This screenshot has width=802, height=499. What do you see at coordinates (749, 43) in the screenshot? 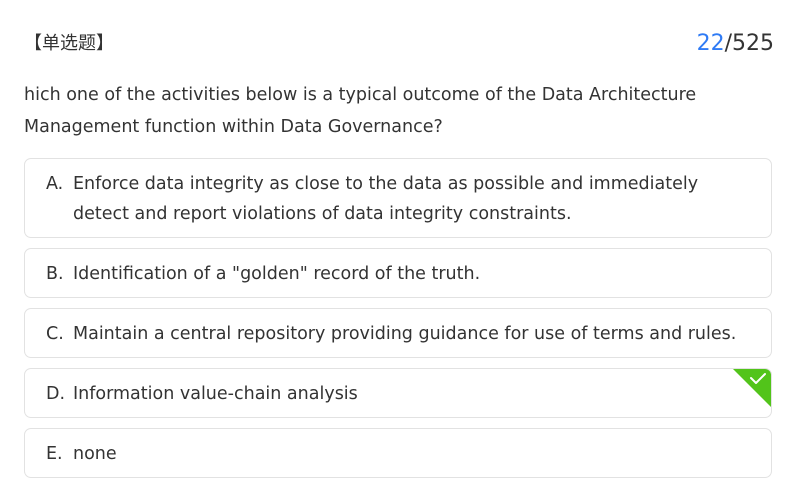
I see `progress-total: /525` at bounding box center [749, 43].